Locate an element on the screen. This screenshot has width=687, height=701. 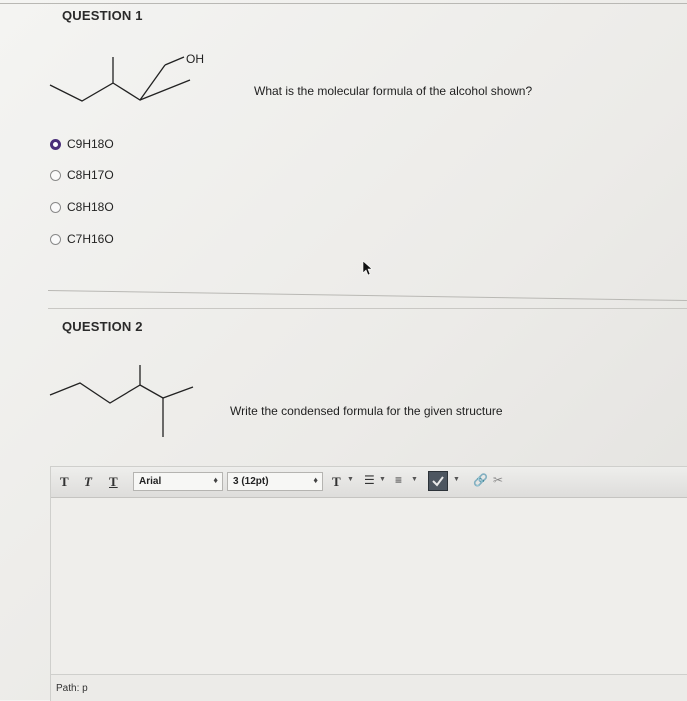
numbered-list-dropdown-icon: ▼ is located at coordinates (414, 479).